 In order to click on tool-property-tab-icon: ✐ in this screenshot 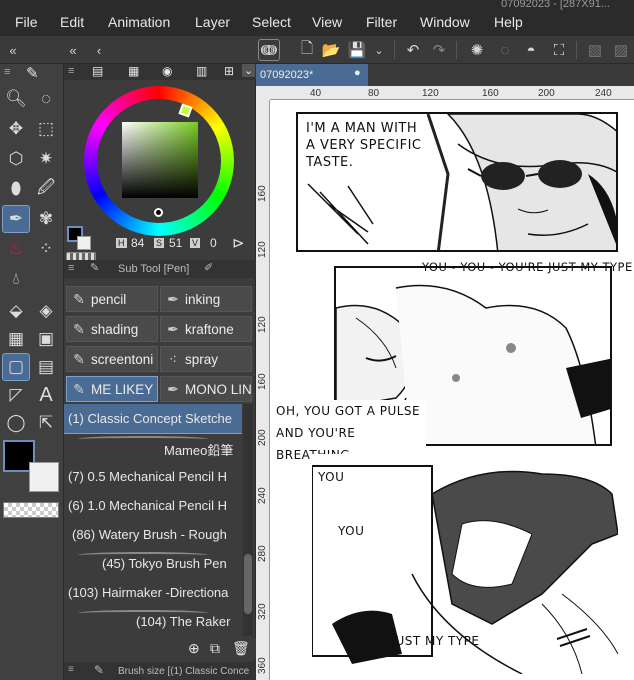, I will do `click(208, 267)`.